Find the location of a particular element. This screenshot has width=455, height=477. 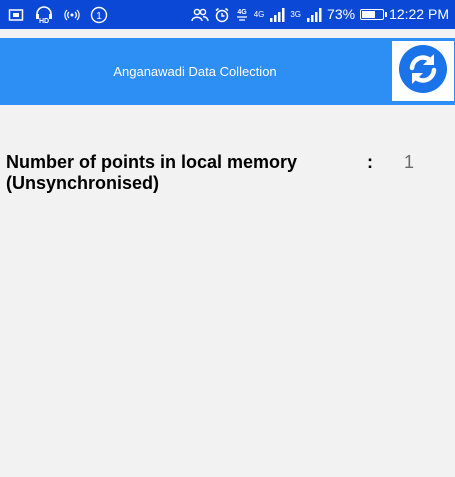

status-bar-right: 4G 4G 3G 73% 12:22 PM is located at coordinates (319, 14).